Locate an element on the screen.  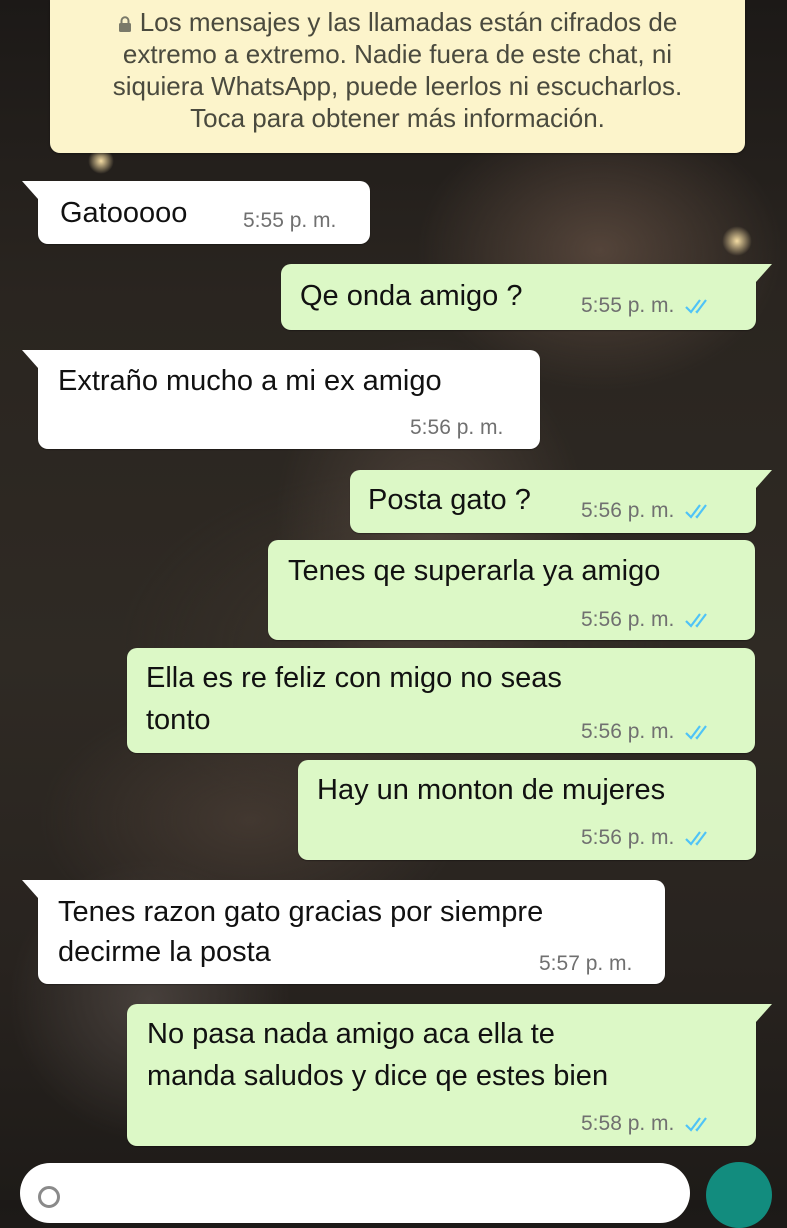
lock-icon is located at coordinates (124, 24).